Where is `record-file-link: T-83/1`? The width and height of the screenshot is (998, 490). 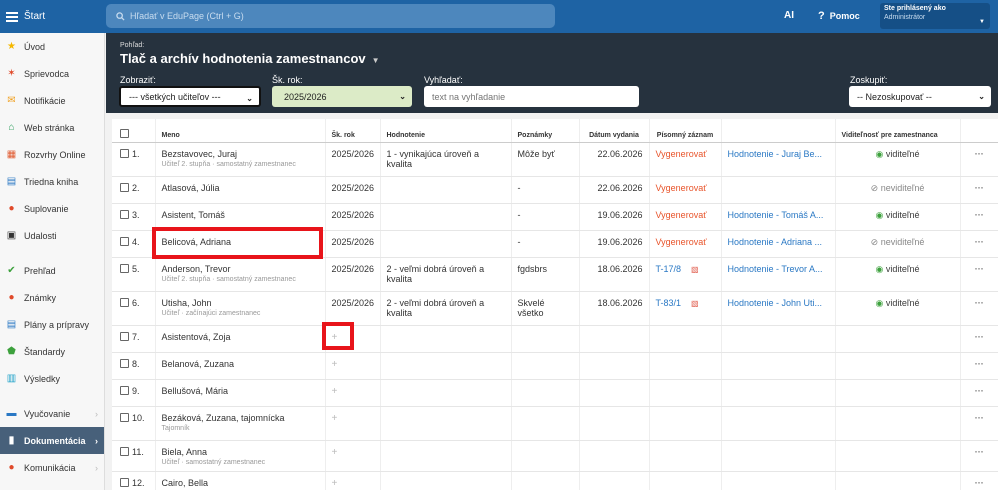 record-file-link: T-83/1 is located at coordinates (669, 303).